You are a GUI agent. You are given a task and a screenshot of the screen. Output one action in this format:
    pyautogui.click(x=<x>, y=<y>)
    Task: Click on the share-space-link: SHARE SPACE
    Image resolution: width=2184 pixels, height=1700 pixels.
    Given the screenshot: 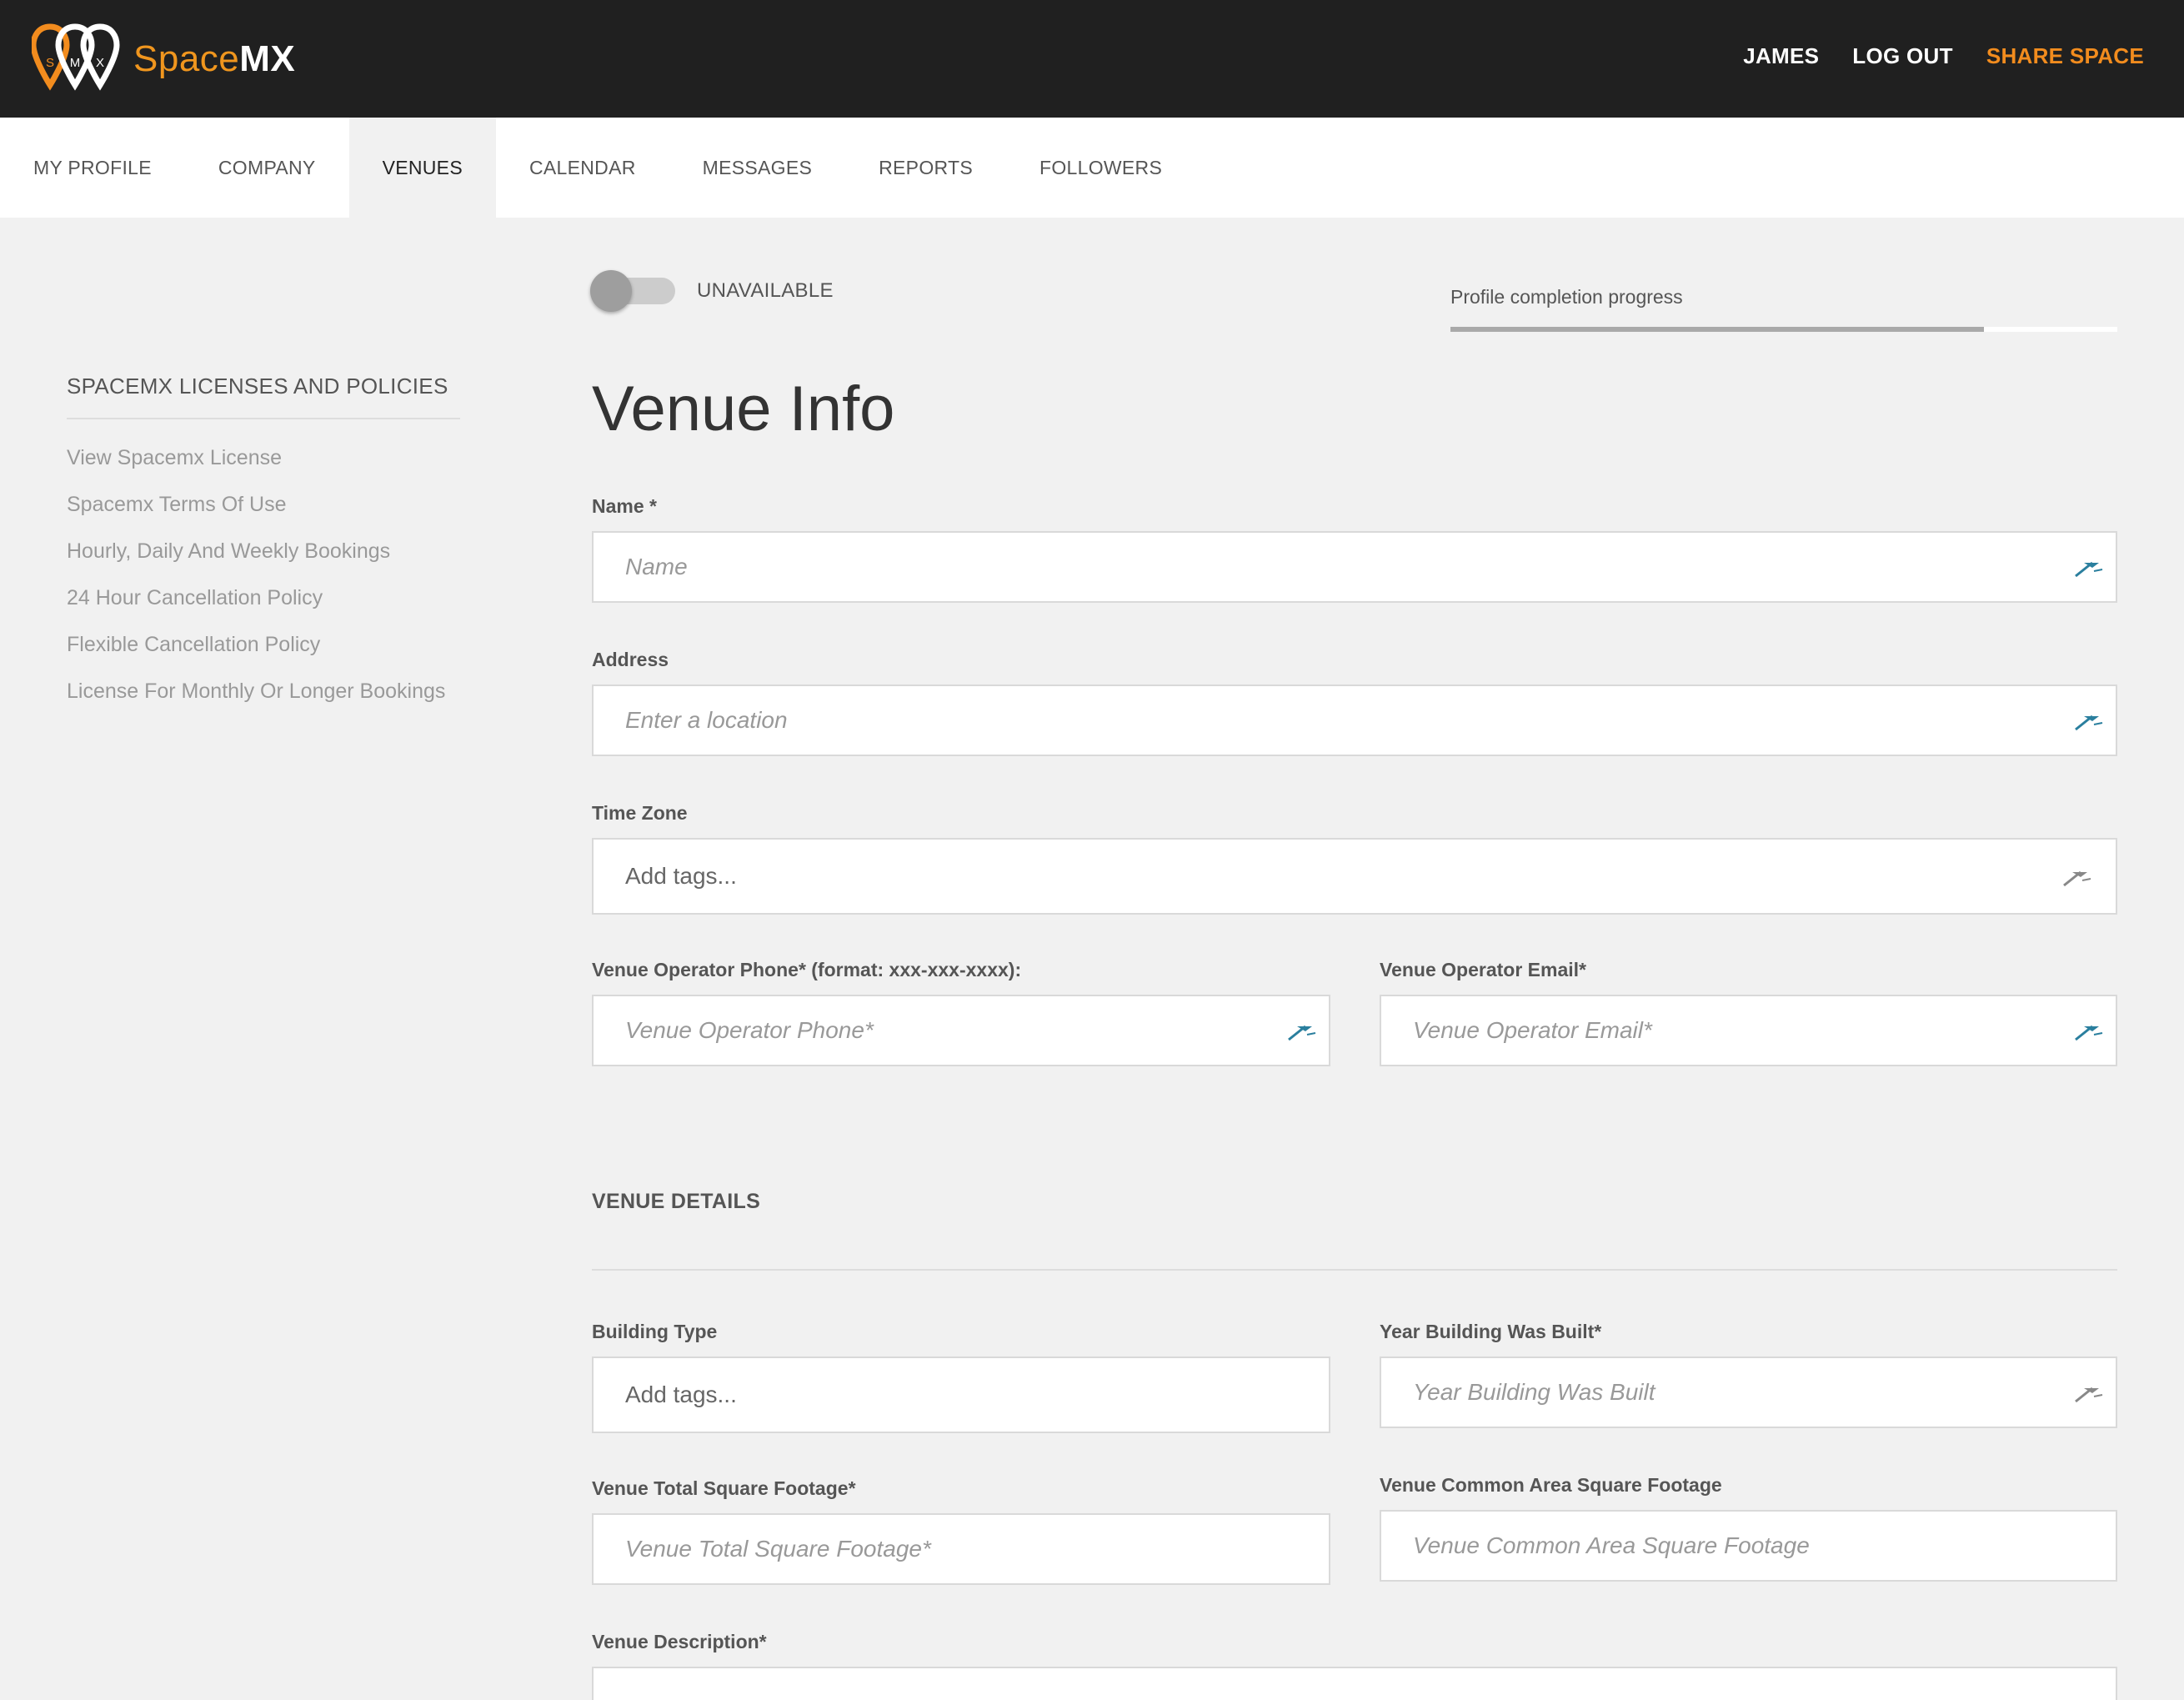 What is the action you would take?
    pyautogui.click(x=2065, y=56)
    